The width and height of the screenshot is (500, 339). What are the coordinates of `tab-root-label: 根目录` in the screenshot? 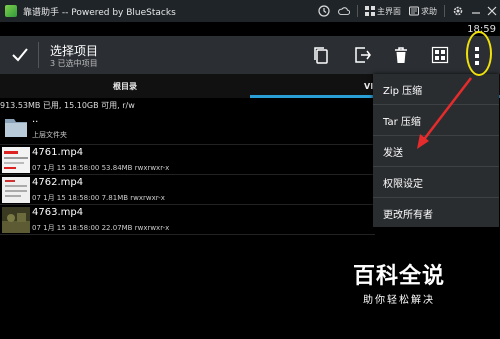 It's located at (125, 86).